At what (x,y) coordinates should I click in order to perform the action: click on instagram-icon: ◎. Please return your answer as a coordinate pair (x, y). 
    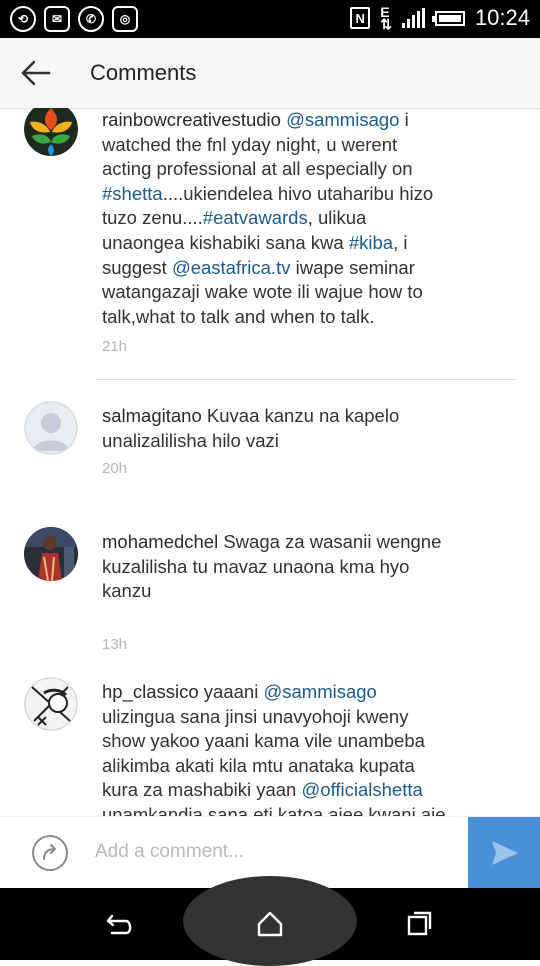
    Looking at the image, I should click on (125, 19).